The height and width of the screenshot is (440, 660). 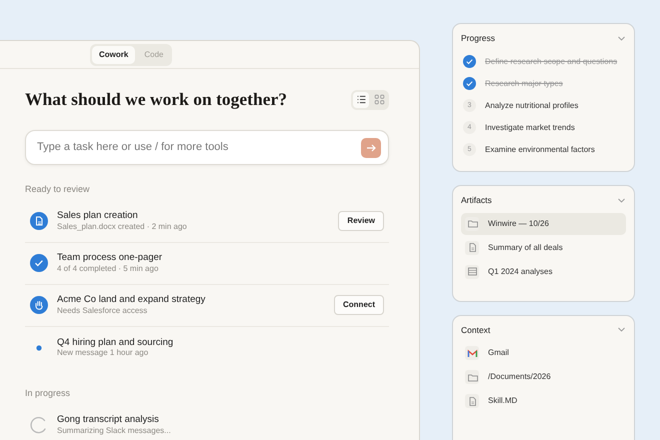 I want to click on list-icon, so click(x=361, y=99).